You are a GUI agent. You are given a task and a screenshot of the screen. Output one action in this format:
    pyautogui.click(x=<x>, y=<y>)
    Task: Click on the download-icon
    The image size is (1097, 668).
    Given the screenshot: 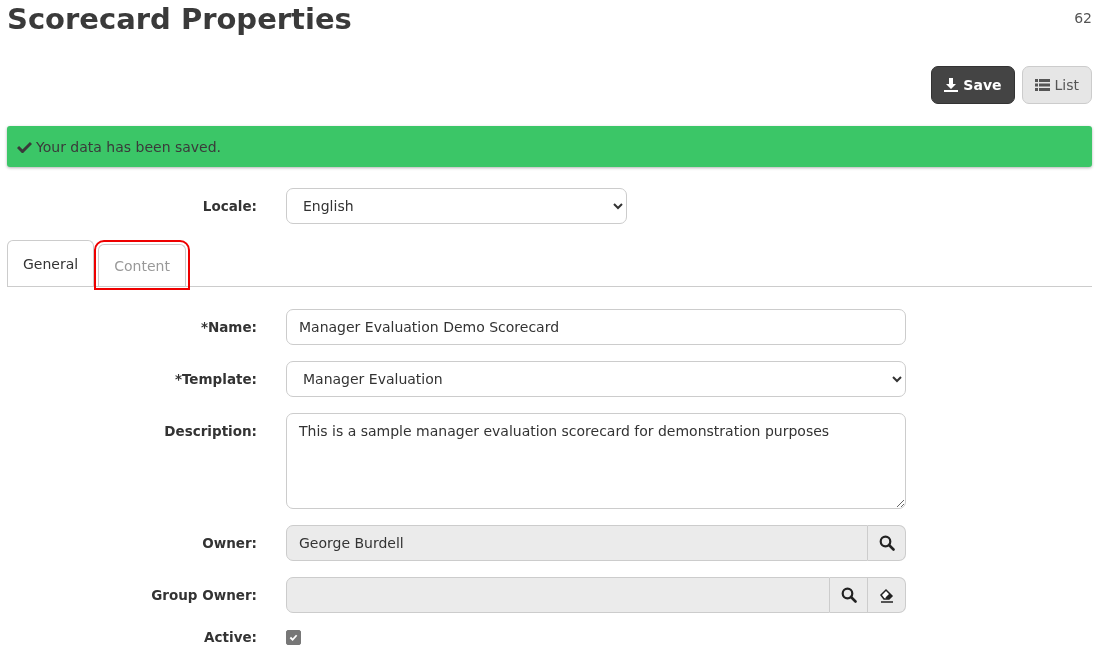 What is the action you would take?
    pyautogui.click(x=951, y=85)
    